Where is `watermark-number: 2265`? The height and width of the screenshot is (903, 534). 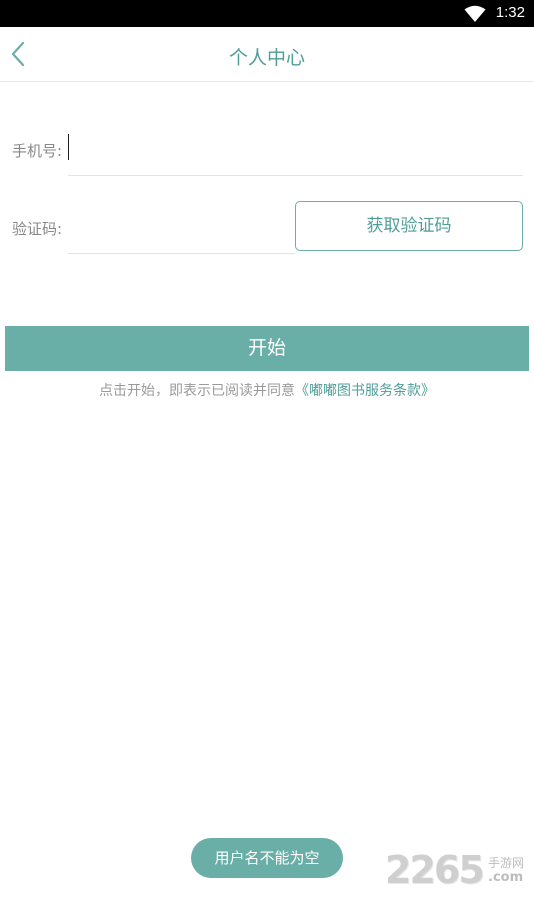
watermark-number: 2265 is located at coordinates (435, 870).